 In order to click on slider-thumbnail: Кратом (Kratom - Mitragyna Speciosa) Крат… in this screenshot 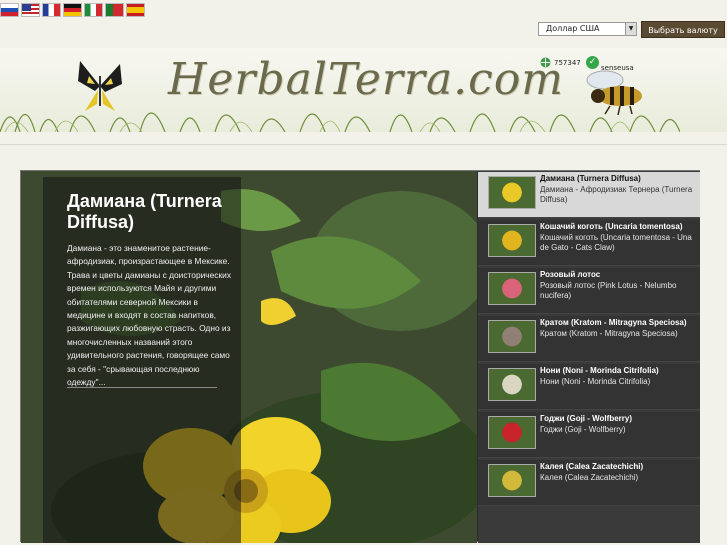, I will do `click(589, 339)`.